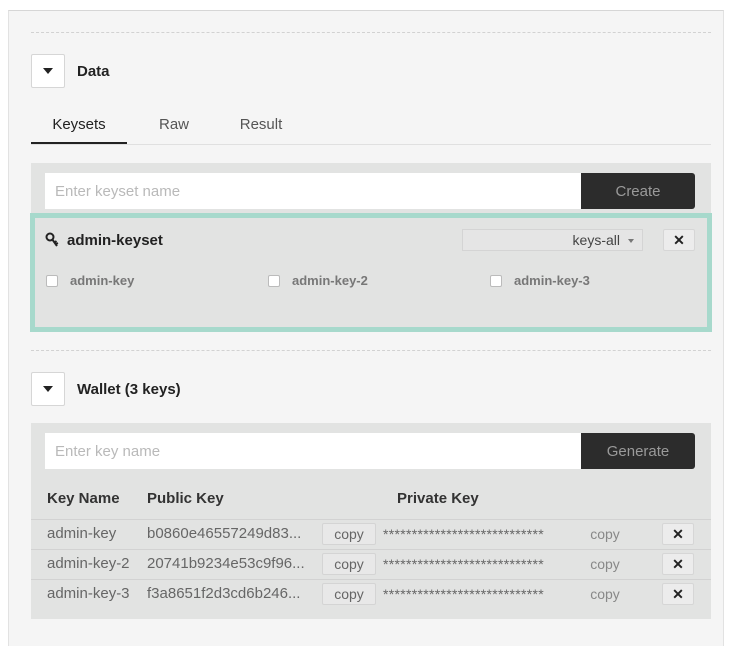 Image resolution: width=732 pixels, height=655 pixels. Describe the element at coordinates (88, 563) in the screenshot. I see `key-name-cell: admin-key-2` at that location.